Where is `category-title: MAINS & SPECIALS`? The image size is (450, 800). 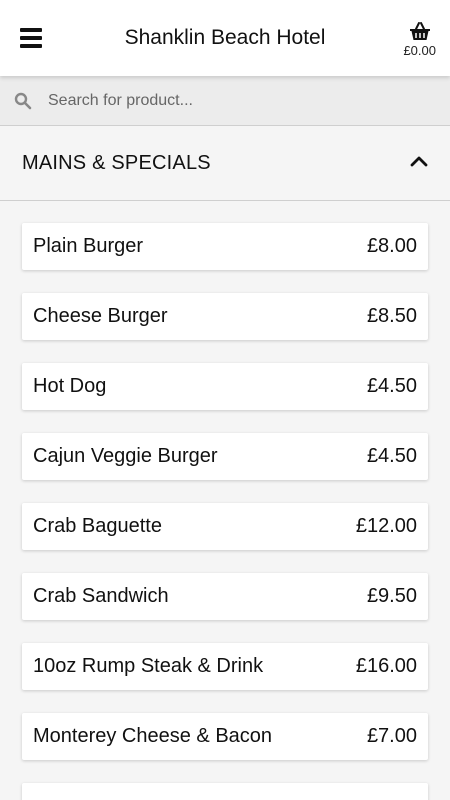 category-title: MAINS & SPECIALS is located at coordinates (116, 162).